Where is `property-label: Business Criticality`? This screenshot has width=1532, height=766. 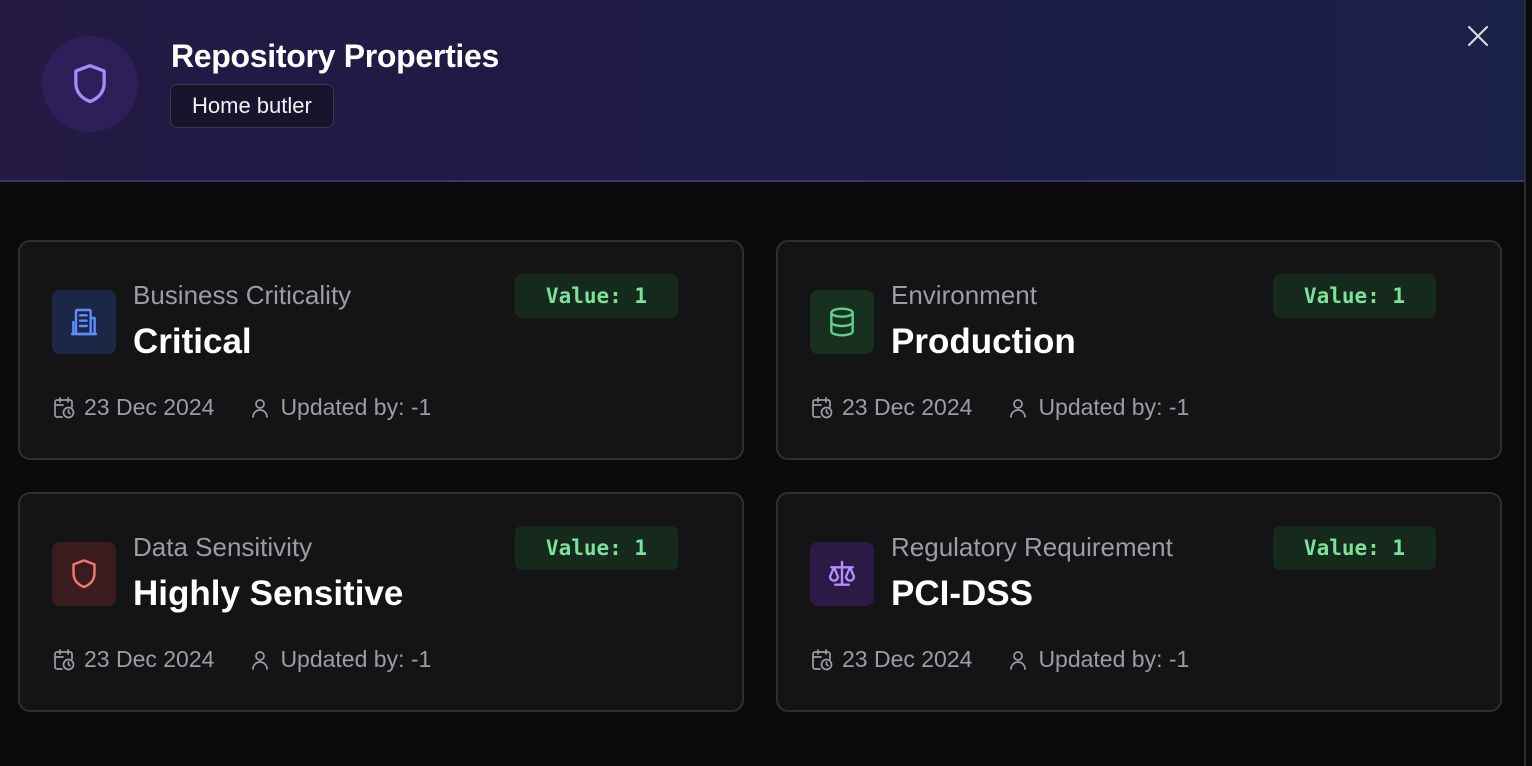 property-label: Business Criticality is located at coordinates (242, 295).